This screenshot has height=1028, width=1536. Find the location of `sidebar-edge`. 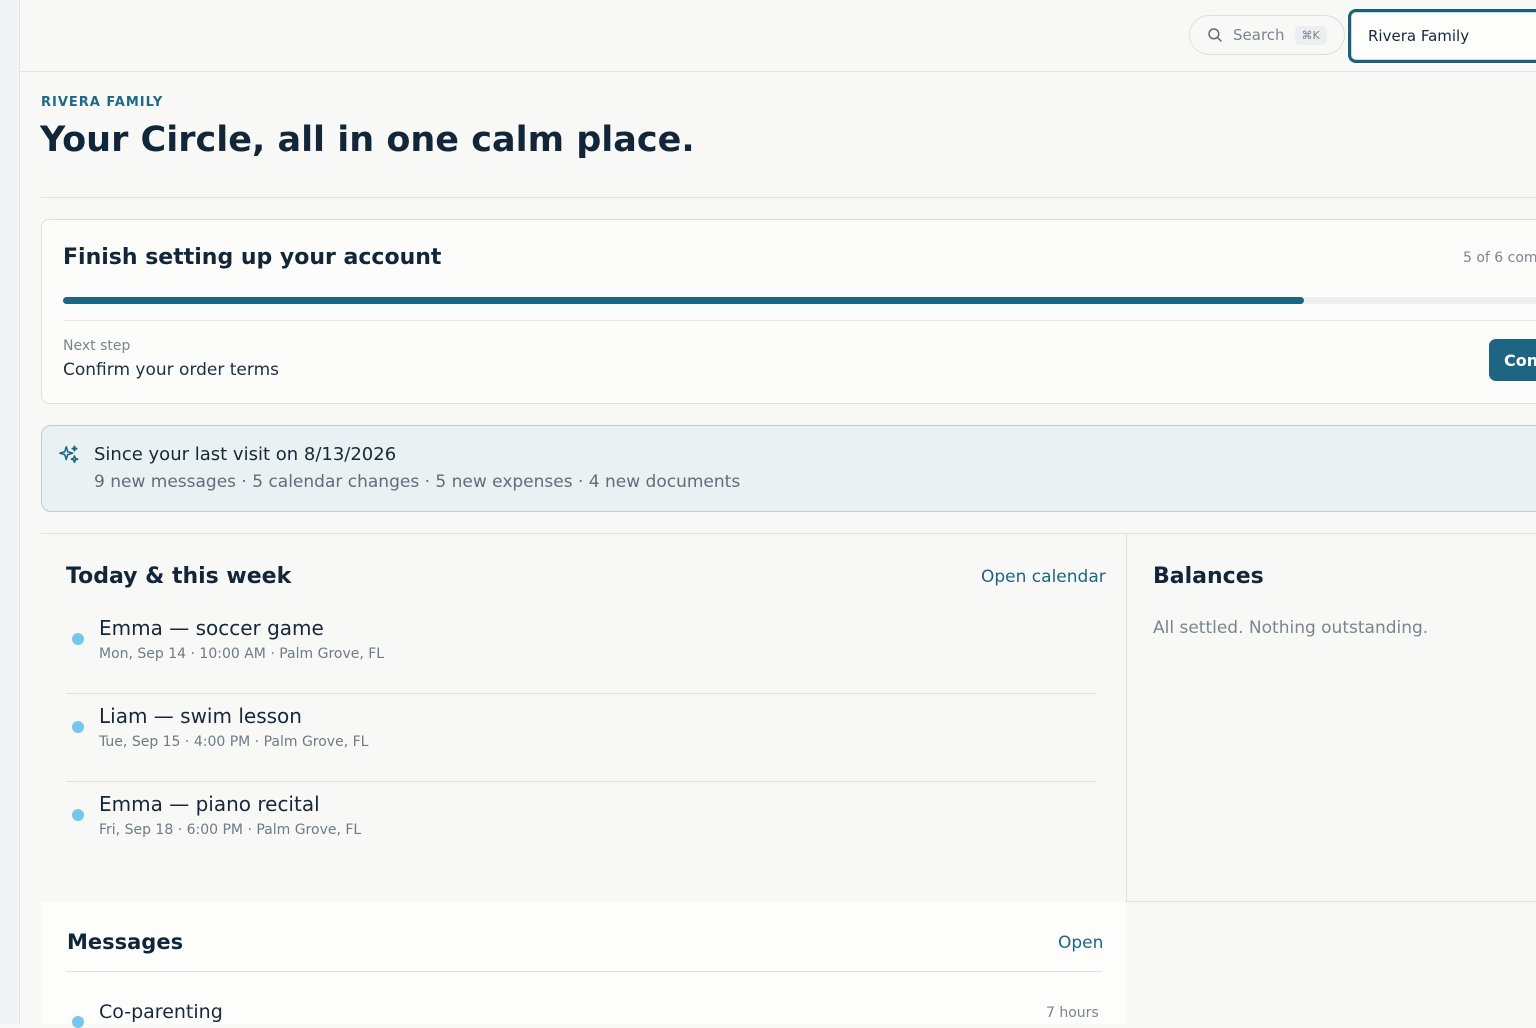

sidebar-edge is located at coordinates (10, 512).